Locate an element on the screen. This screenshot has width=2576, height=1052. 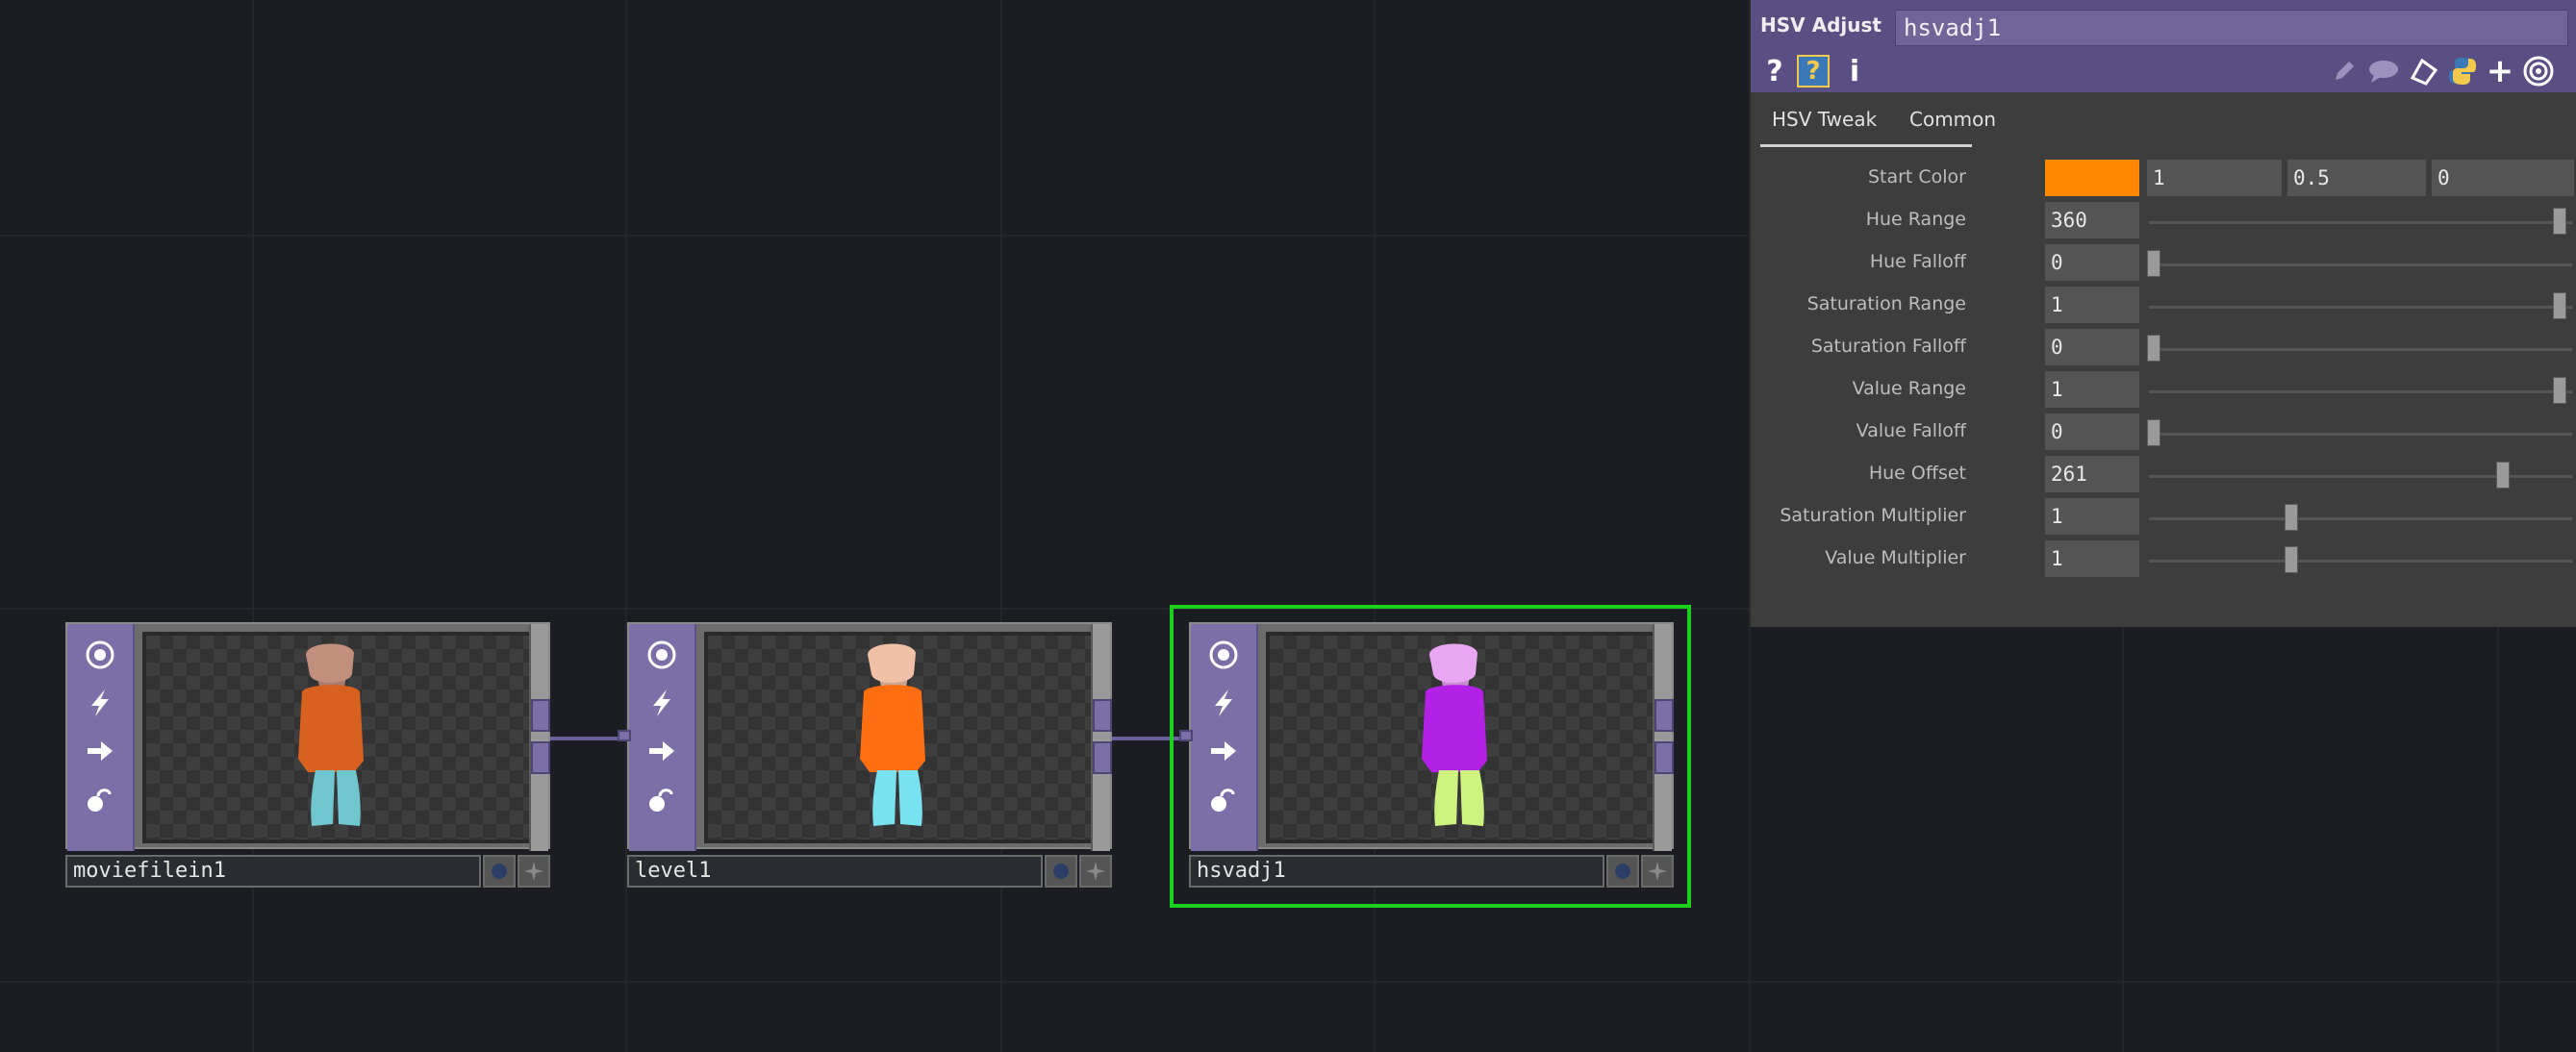
saturation-multiplier-slider-track is located at coordinates (2361, 518).